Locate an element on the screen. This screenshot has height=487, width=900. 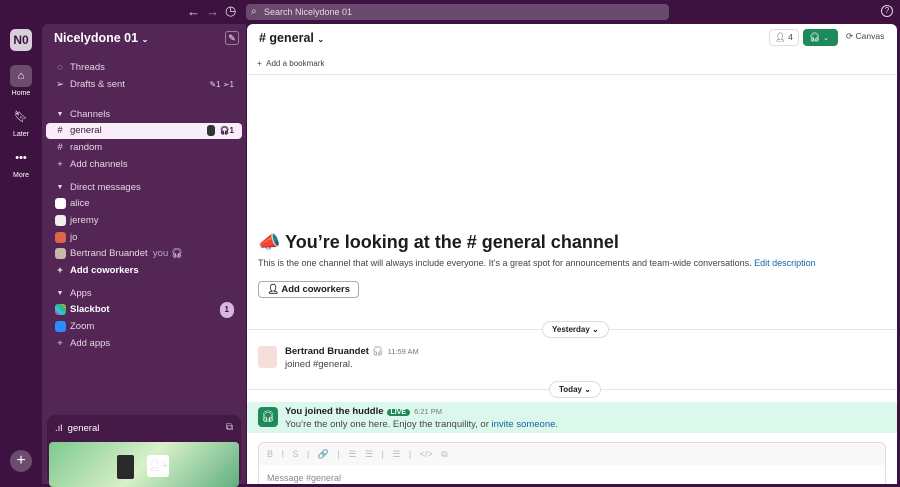
workspace-name: Nicelydone 01 ⌄ is located at coordinates (101, 38).